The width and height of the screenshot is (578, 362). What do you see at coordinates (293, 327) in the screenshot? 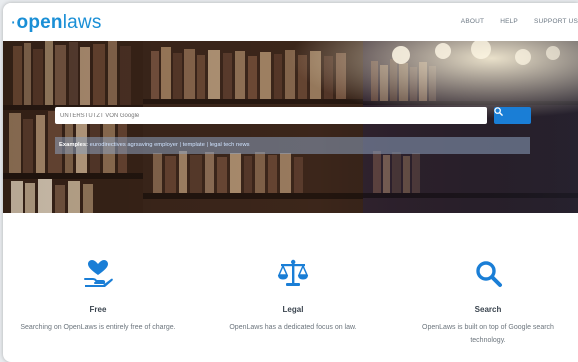
I see `feature-legal-desc: OpenLaws has a dedicated focus on law.` at bounding box center [293, 327].